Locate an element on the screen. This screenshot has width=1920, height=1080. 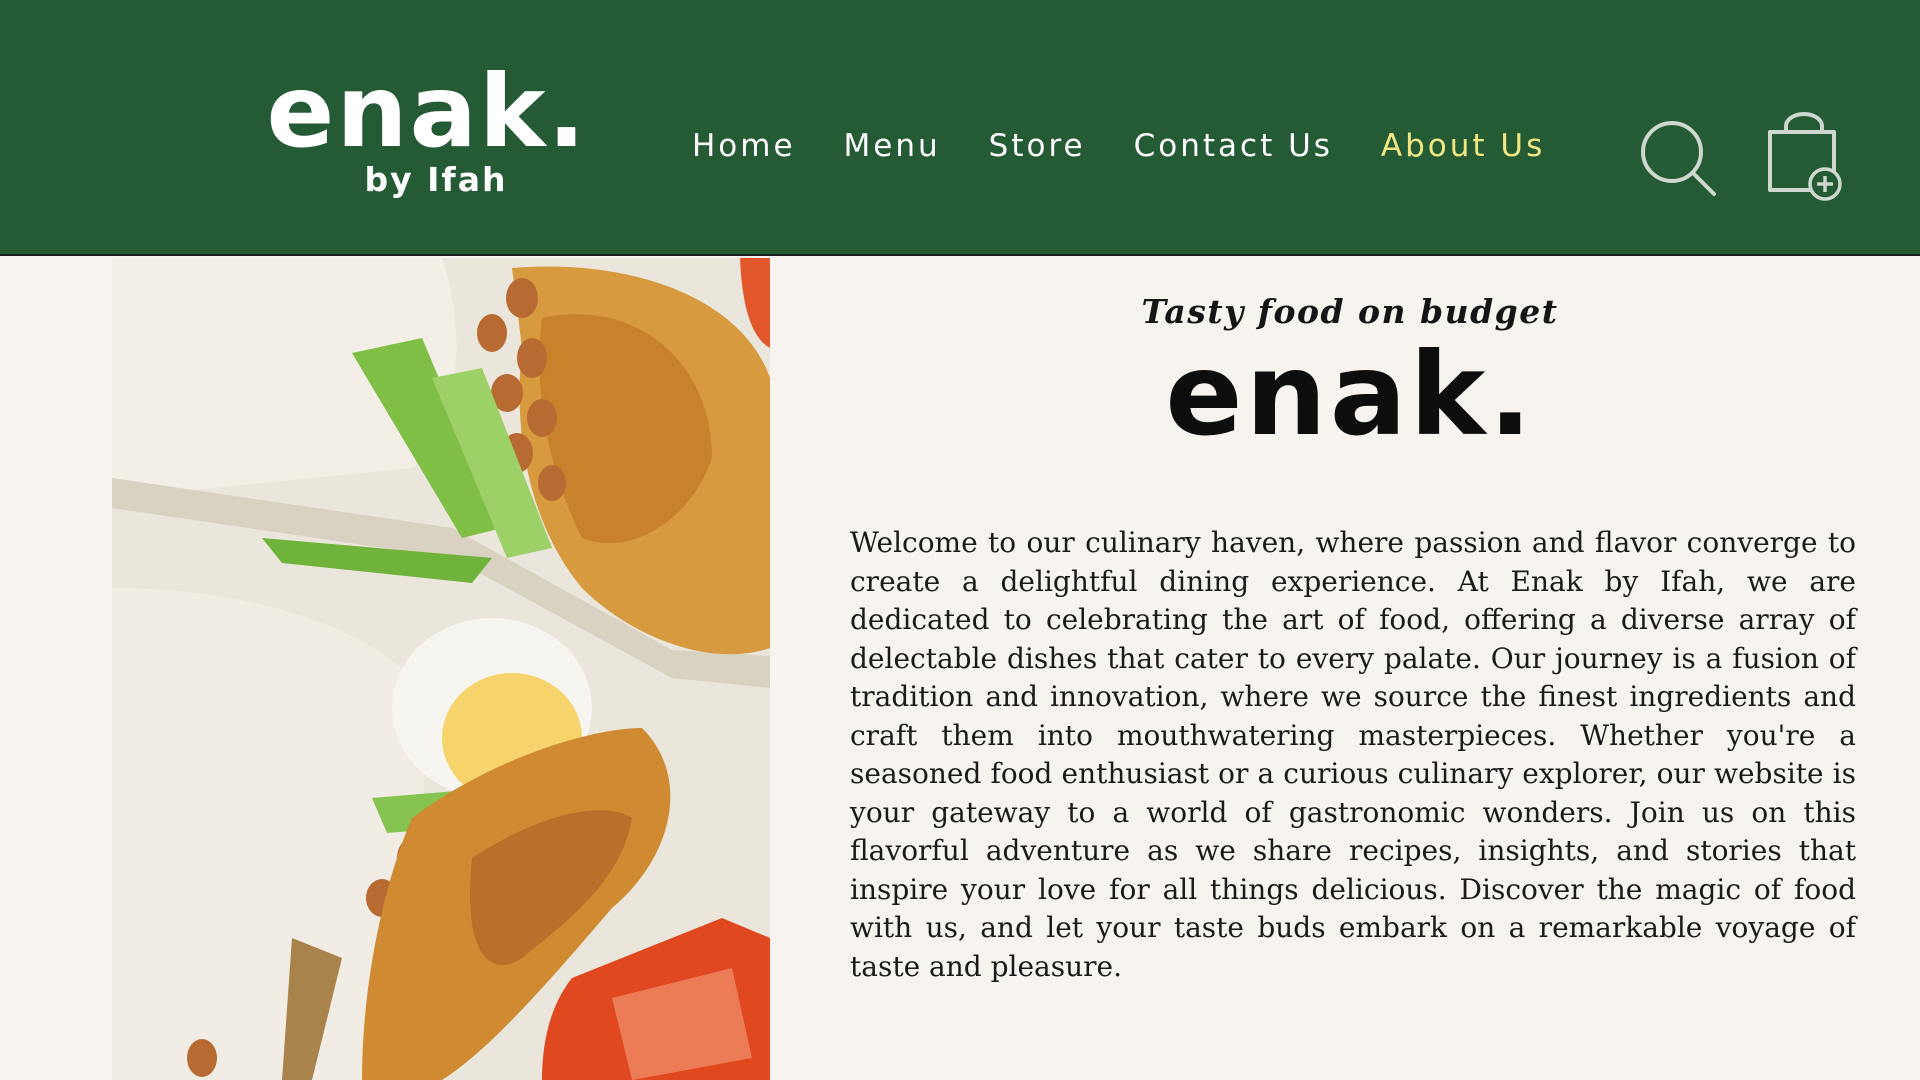
shopping-bag-add-icon is located at coordinates (1805, 156).